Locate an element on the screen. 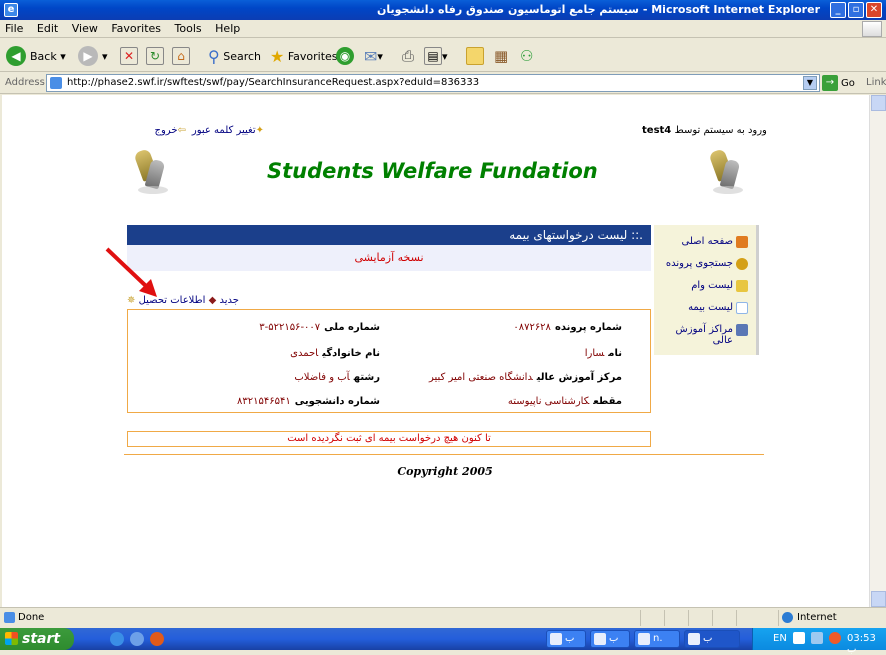 This screenshot has width=886, height=655. side-menu-item-home: صفحه اصلی is located at coordinates (715, 242).